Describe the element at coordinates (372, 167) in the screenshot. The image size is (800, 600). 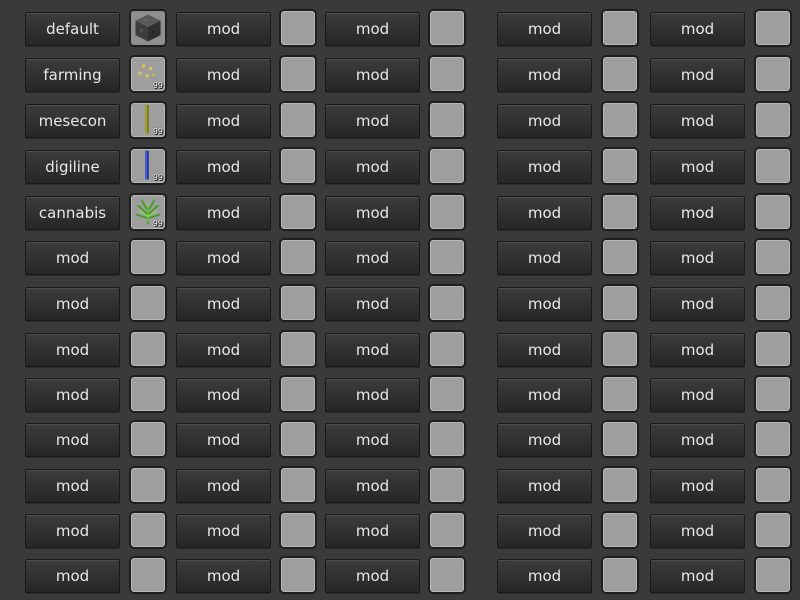
I see `mod-button-r4-c3: mod` at that location.